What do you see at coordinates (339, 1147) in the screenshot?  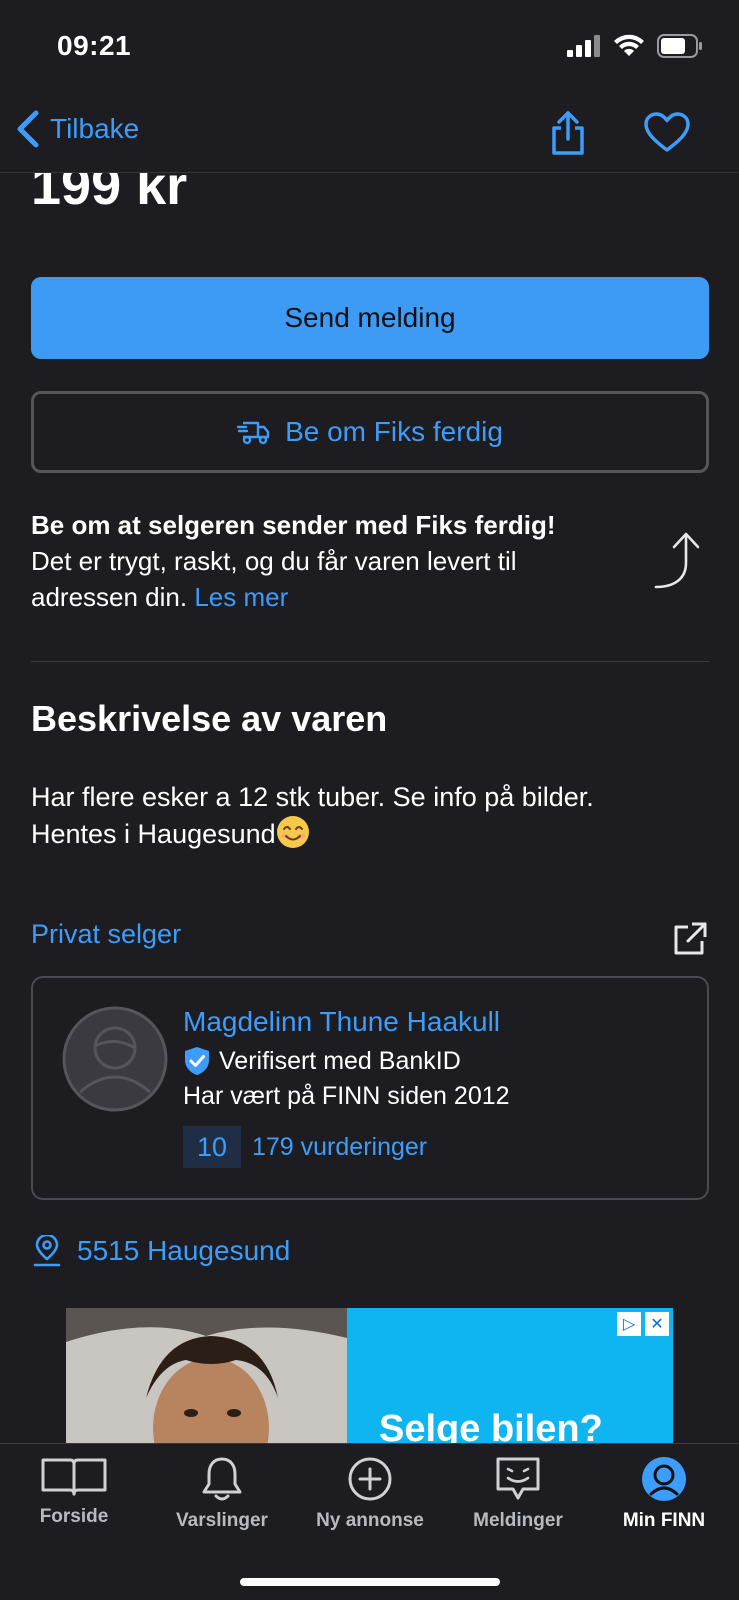 I see `ratings-link: 179 vurderinger` at bounding box center [339, 1147].